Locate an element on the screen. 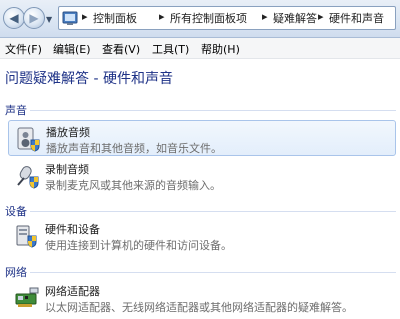 This screenshot has width=400, height=319. menu-view: 查看(V) is located at coordinates (121, 49).